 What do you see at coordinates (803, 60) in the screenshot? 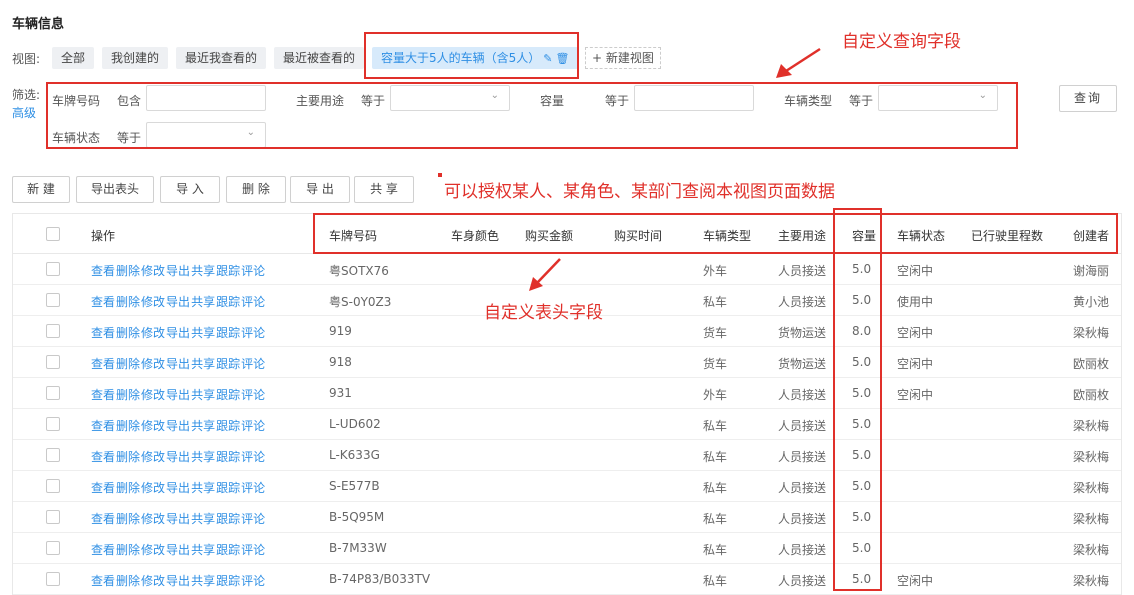
I see `arrow-line-query` at bounding box center [803, 60].